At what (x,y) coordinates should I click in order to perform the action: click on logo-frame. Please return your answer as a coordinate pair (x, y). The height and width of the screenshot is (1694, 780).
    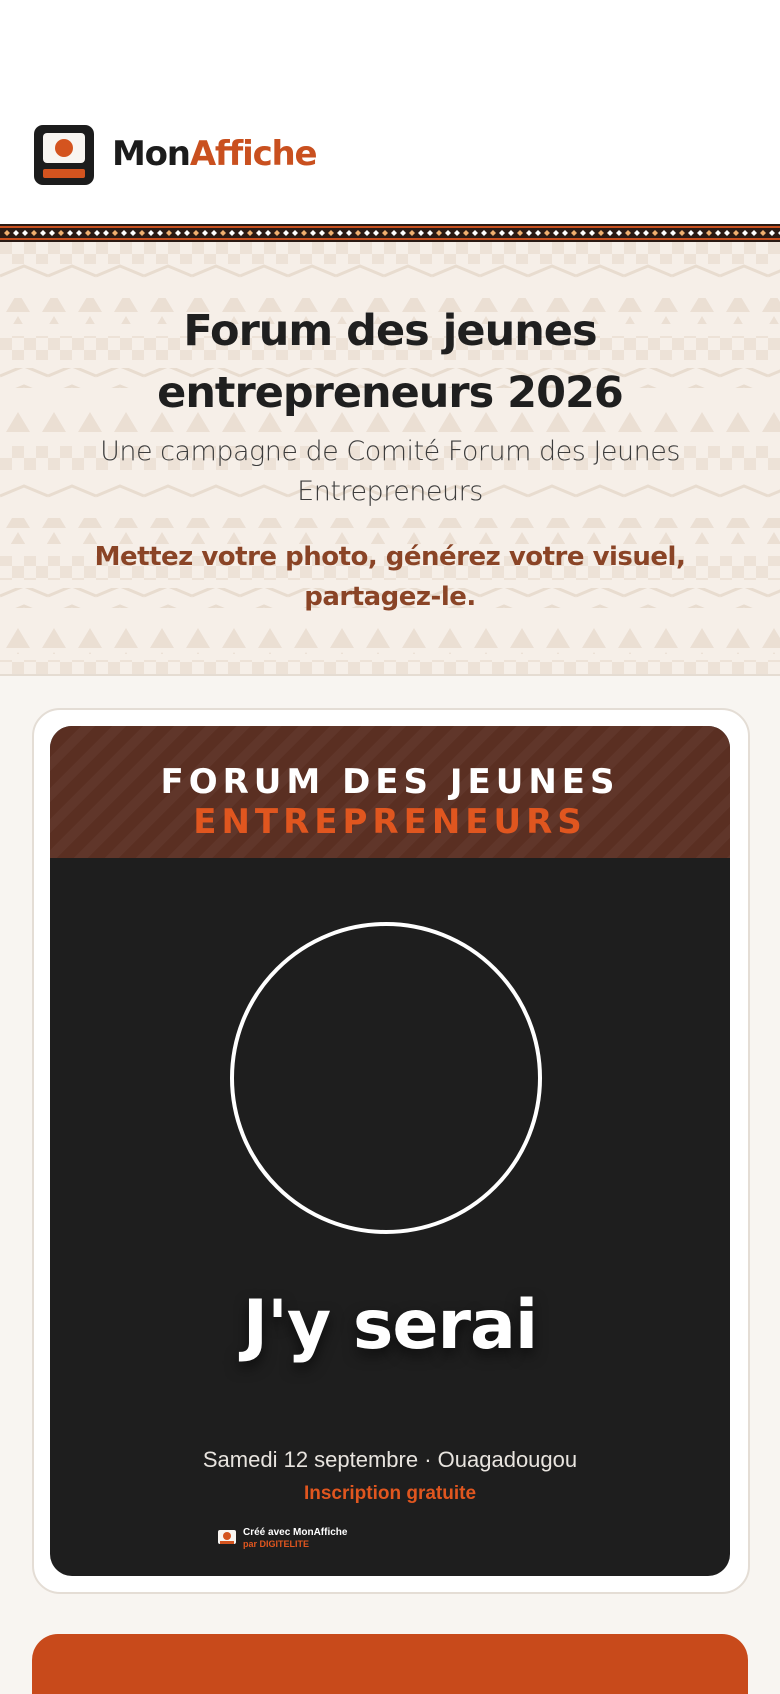
    Looking at the image, I should click on (64, 148).